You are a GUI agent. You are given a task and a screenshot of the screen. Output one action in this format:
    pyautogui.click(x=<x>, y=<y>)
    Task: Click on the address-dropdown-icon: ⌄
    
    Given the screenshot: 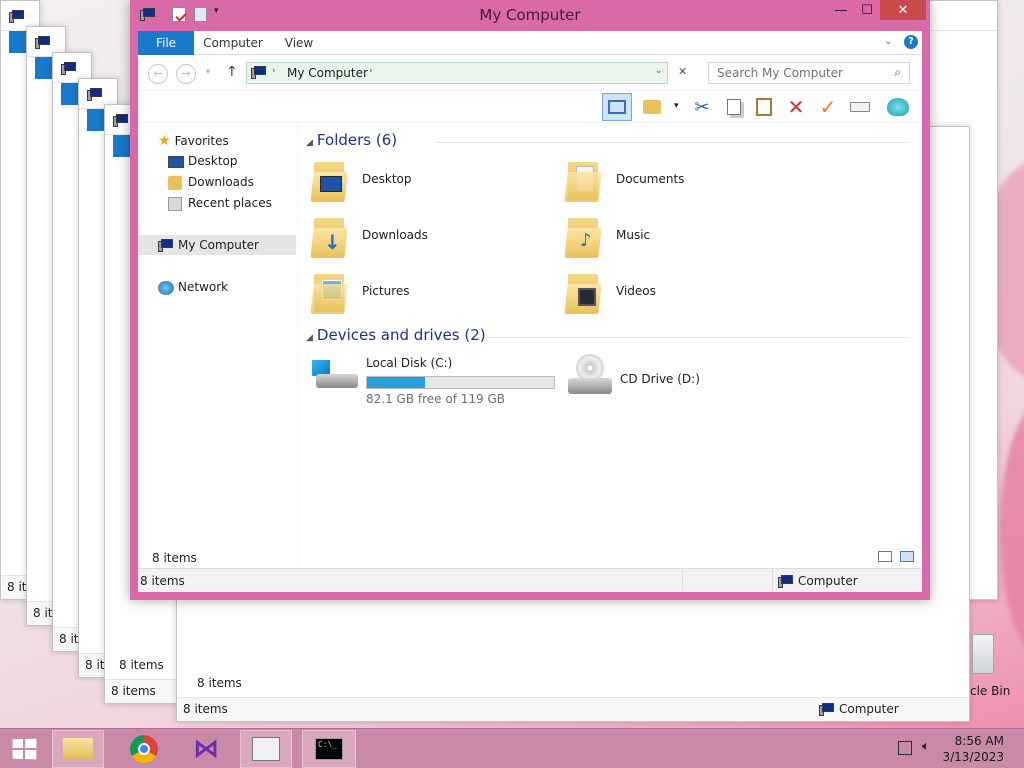 What is the action you would take?
    pyautogui.click(x=659, y=71)
    